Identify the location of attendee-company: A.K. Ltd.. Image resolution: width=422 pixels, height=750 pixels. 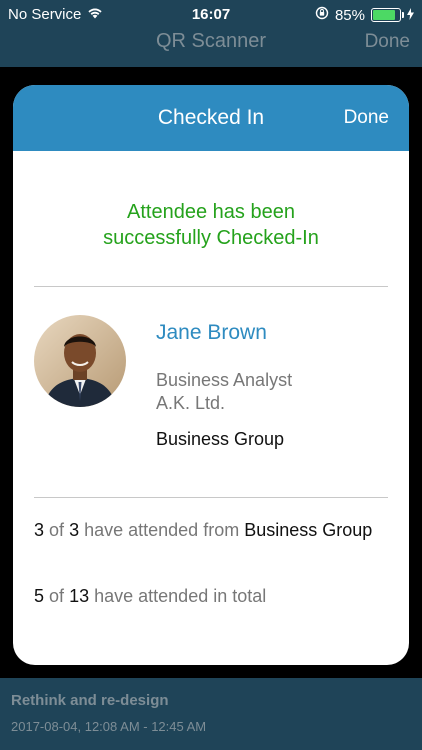
(191, 403).